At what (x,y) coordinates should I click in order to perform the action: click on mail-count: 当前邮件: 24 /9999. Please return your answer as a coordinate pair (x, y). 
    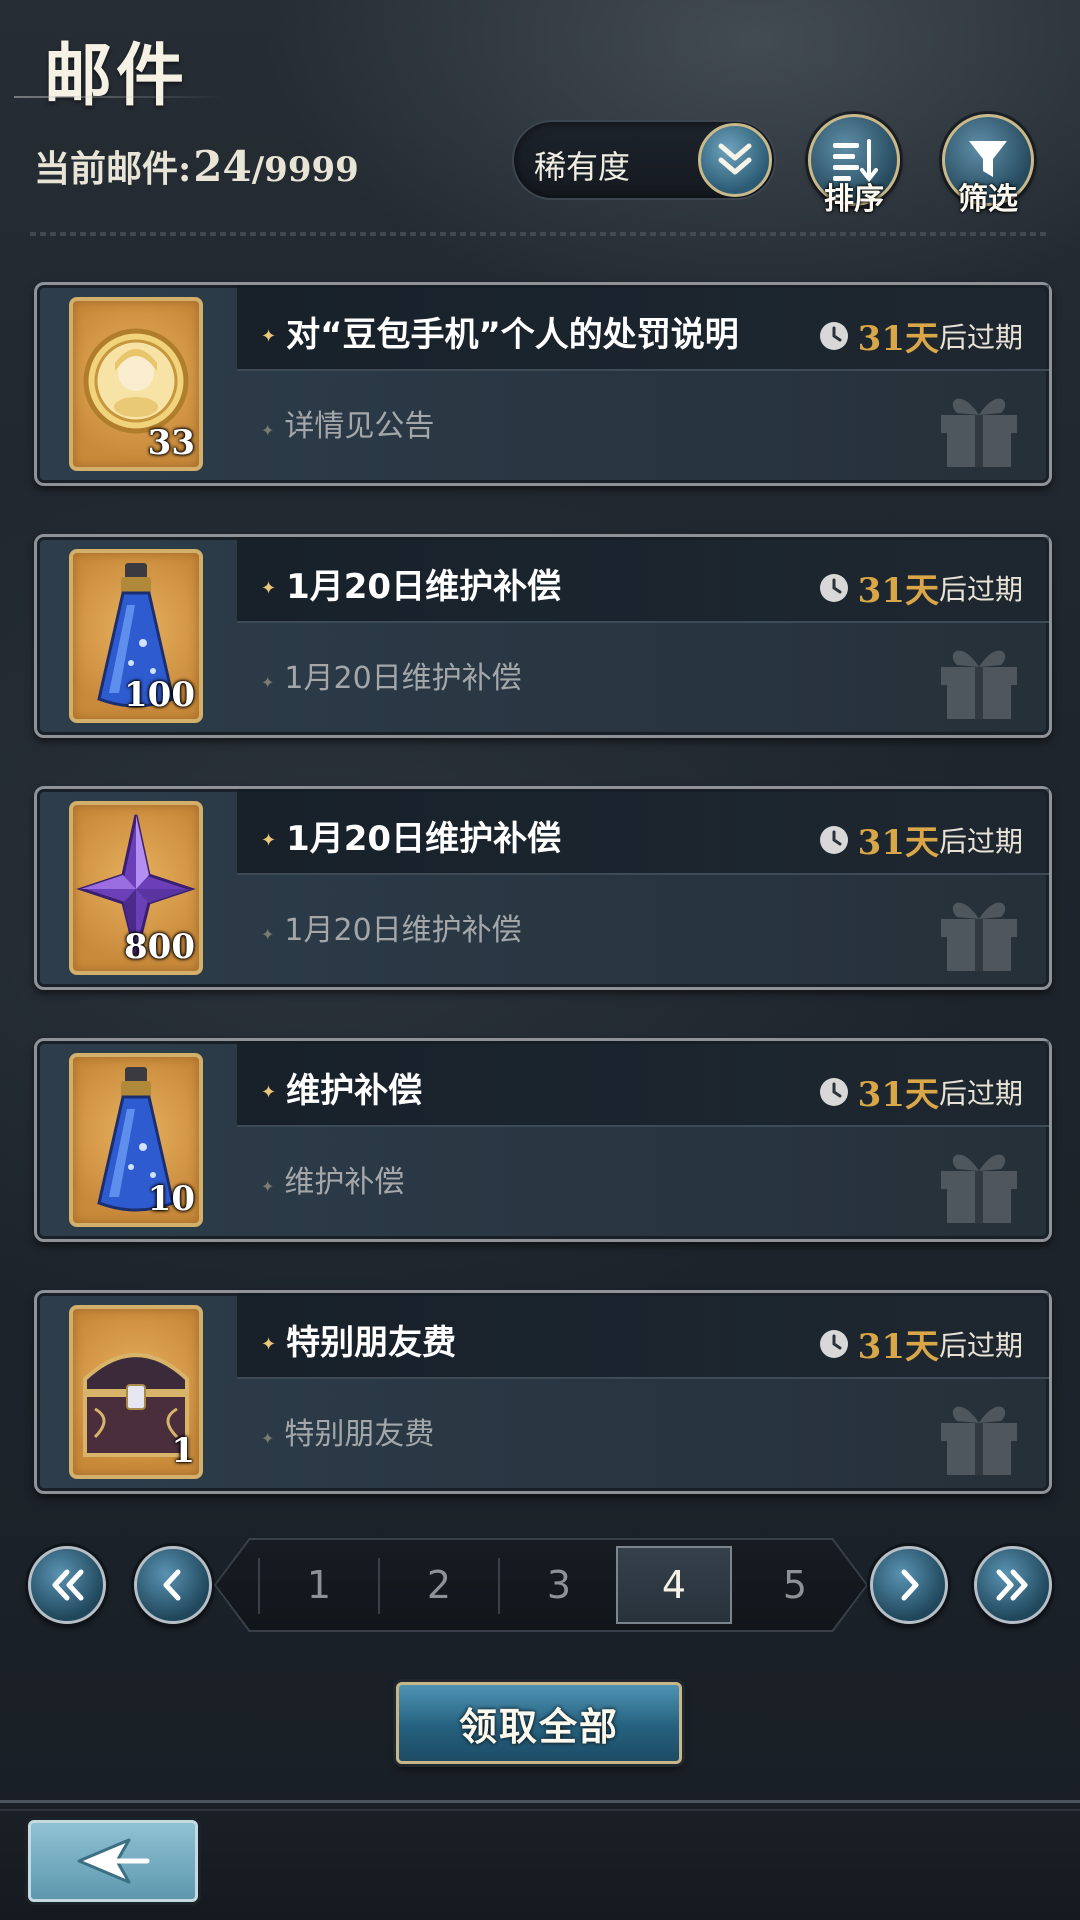
    Looking at the image, I should click on (196, 166).